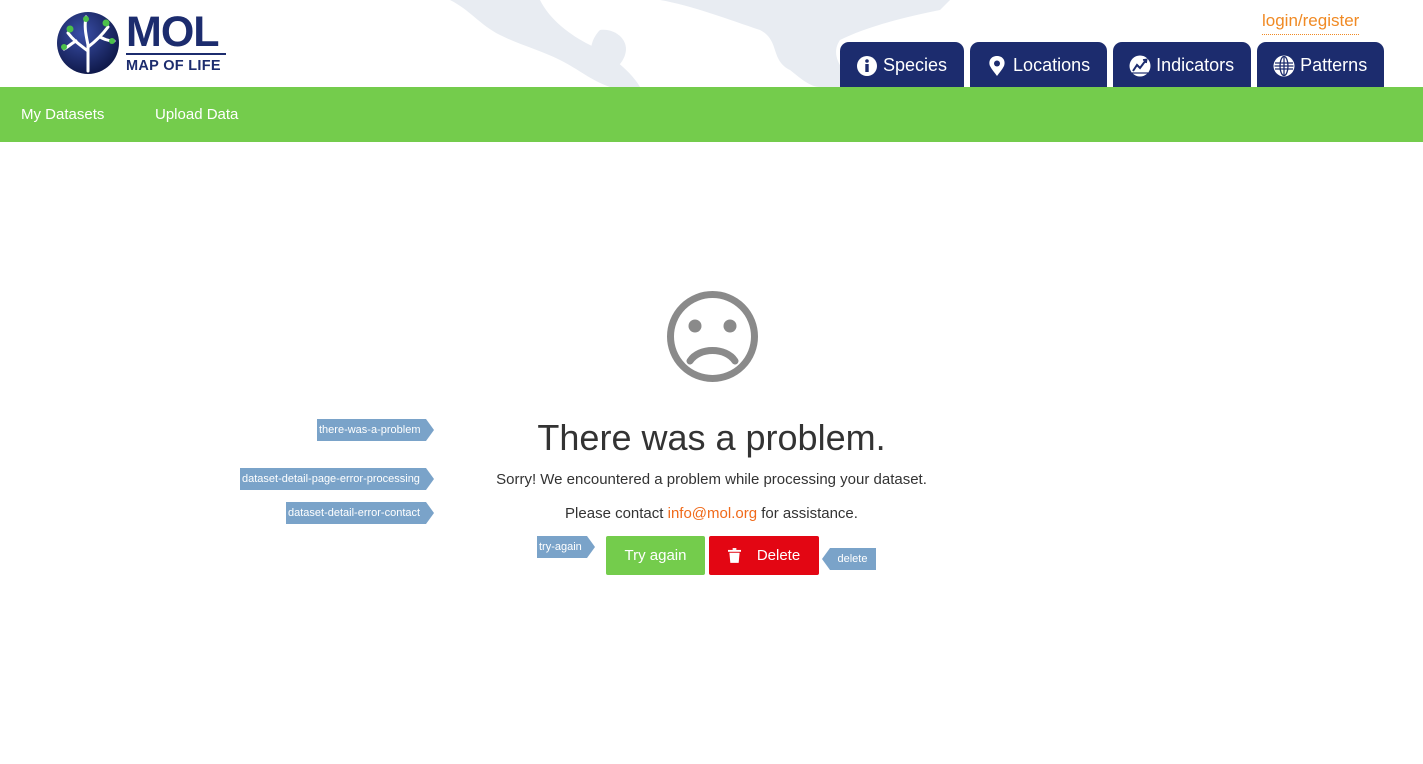 This screenshot has height=764, width=1423. What do you see at coordinates (1052, 65) in the screenshot?
I see `tab-locations-label: Locations` at bounding box center [1052, 65].